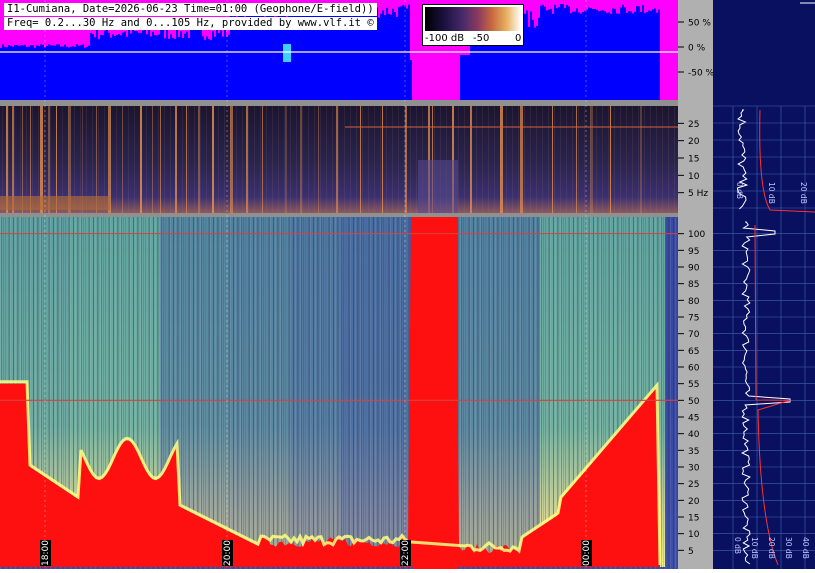 This screenshot has width=815, height=573. Describe the element at coordinates (696, 235) in the screenshot. I see `hi-tick-label: 100` at that location.